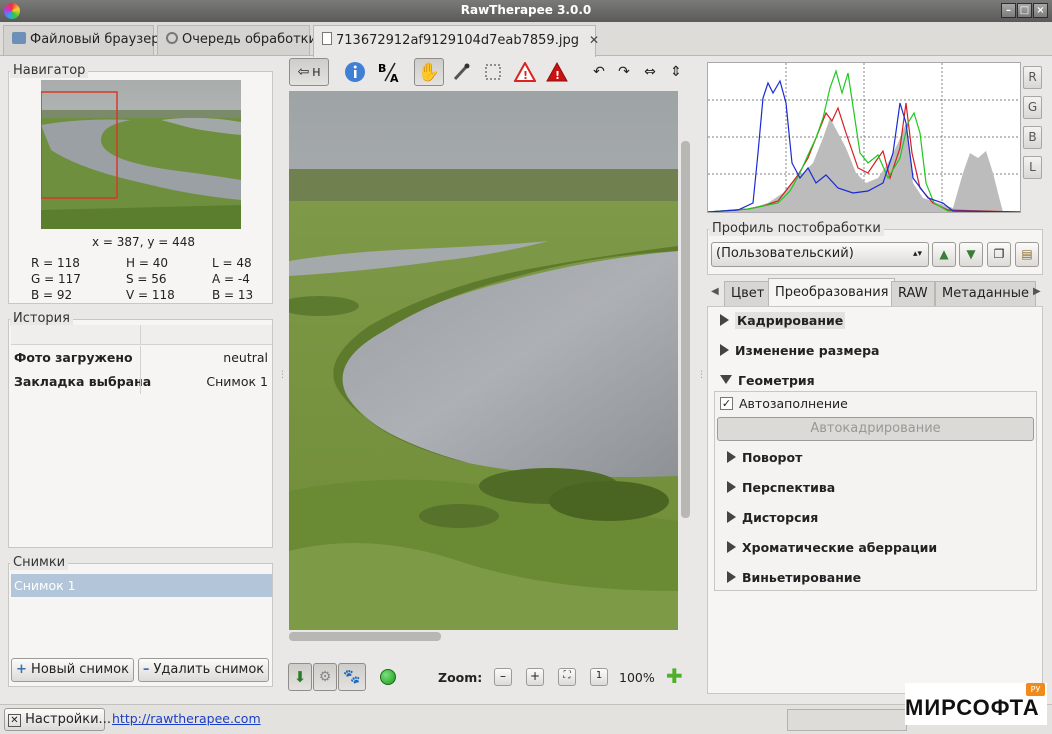 The height and width of the screenshot is (734, 1052). I want to click on zoom-in-button: +, so click(535, 677).